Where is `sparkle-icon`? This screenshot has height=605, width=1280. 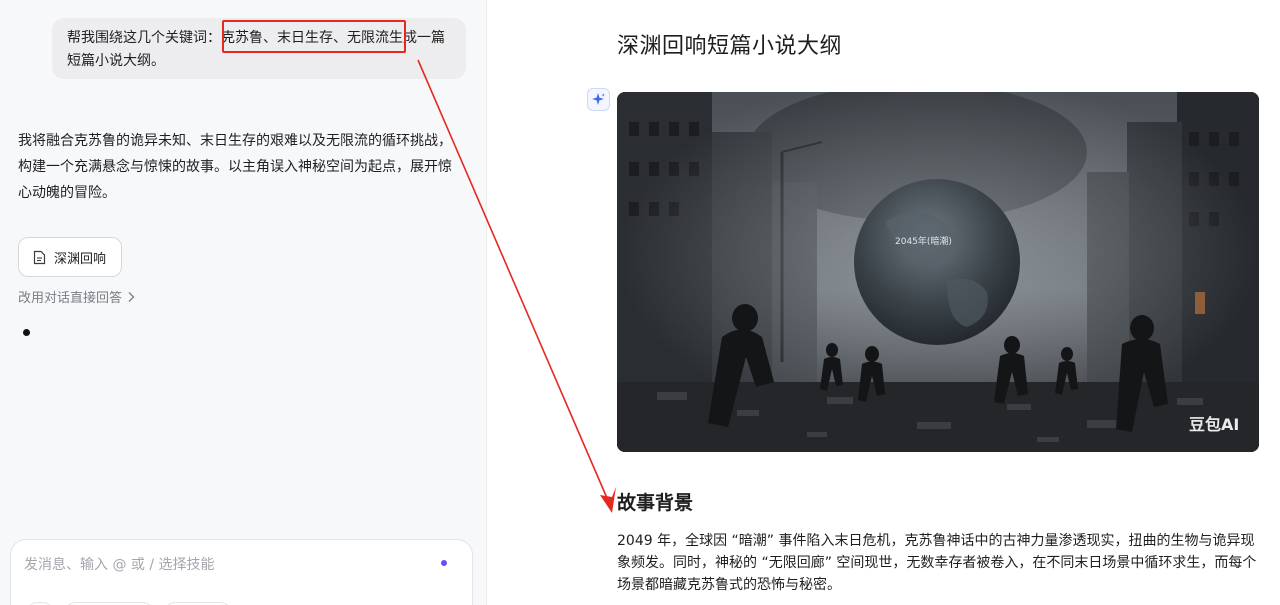
sparkle-icon is located at coordinates (598, 99).